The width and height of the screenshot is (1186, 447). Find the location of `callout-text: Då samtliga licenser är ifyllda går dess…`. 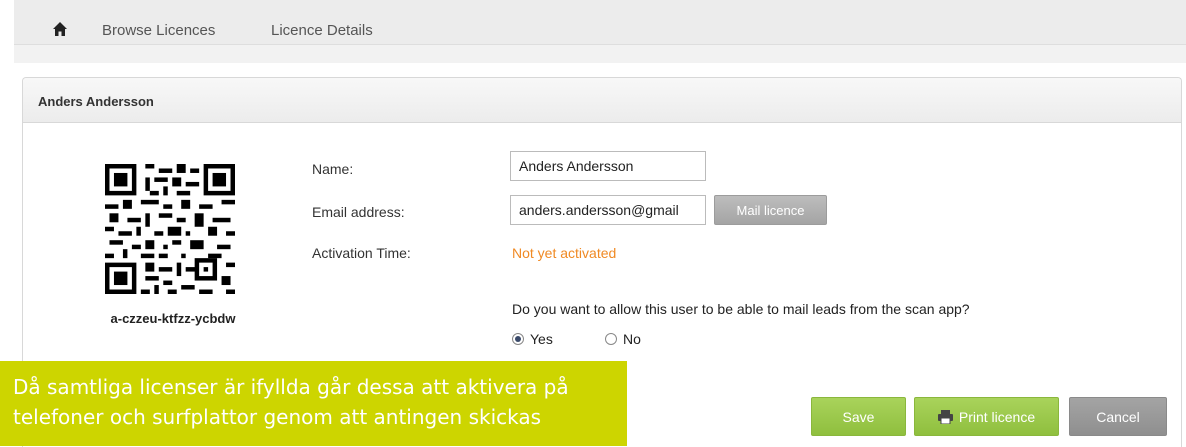

callout-text: Då samtliga licenser är ifyllda går dess… is located at coordinates (291, 402).